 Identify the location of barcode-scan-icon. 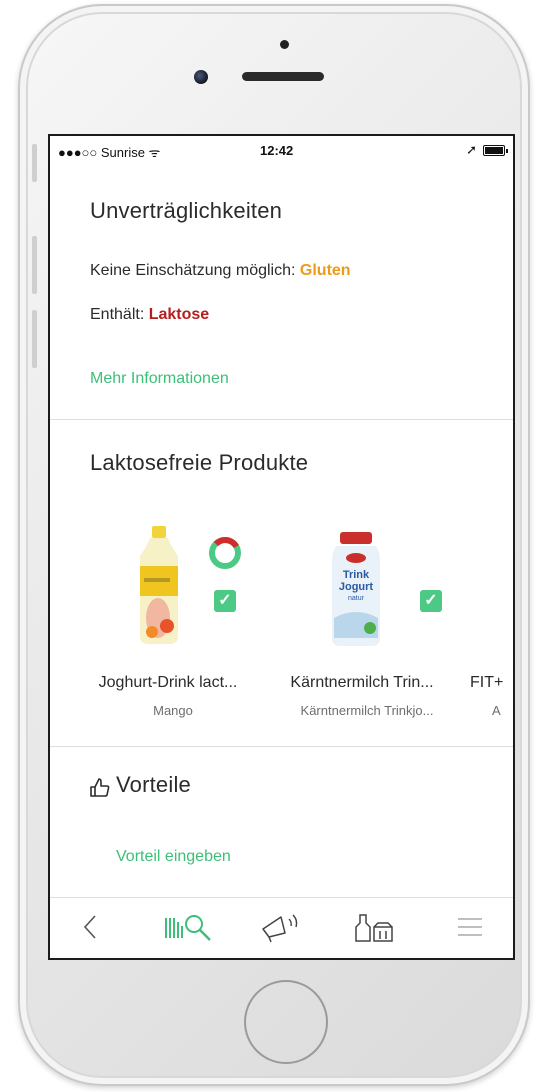
(188, 928).